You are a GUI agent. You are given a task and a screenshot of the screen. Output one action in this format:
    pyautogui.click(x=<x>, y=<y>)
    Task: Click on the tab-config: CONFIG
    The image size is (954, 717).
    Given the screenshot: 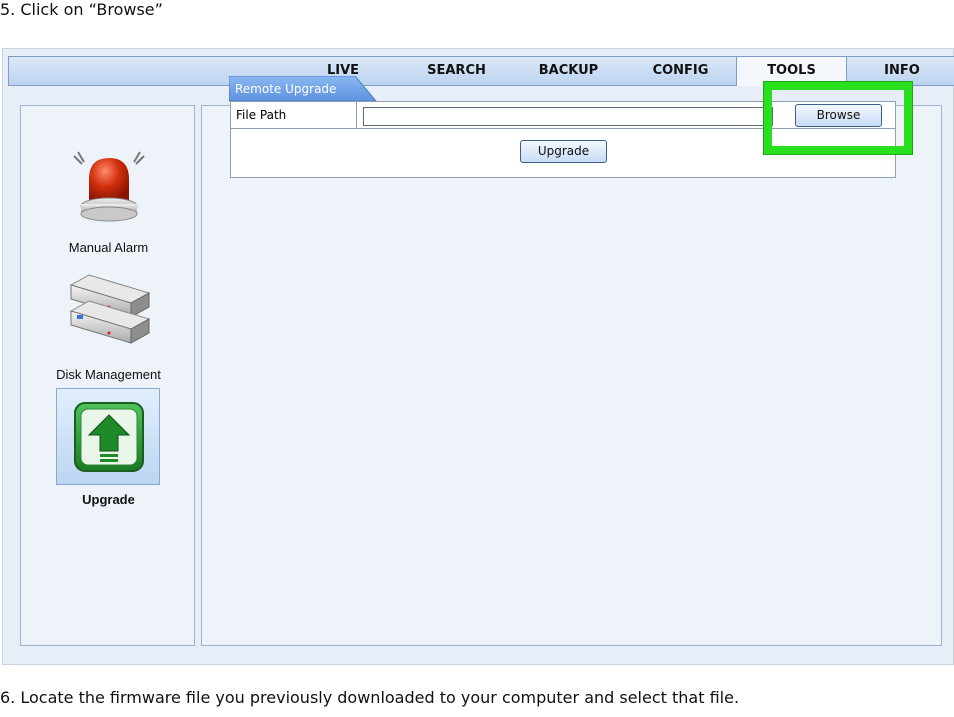 What is the action you would take?
    pyautogui.click(x=680, y=71)
    